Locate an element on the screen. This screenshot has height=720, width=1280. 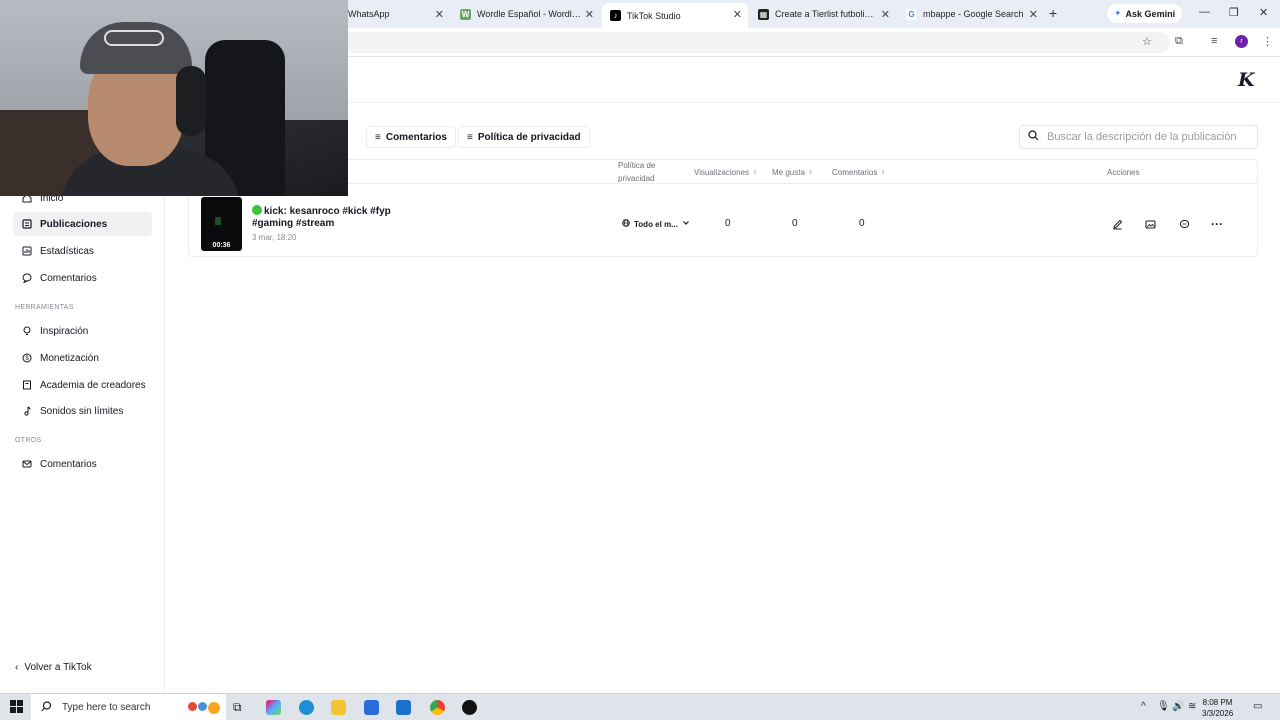
back-to-tiktok-link: ‹ Volver a TikTok is located at coordinates (53, 667).